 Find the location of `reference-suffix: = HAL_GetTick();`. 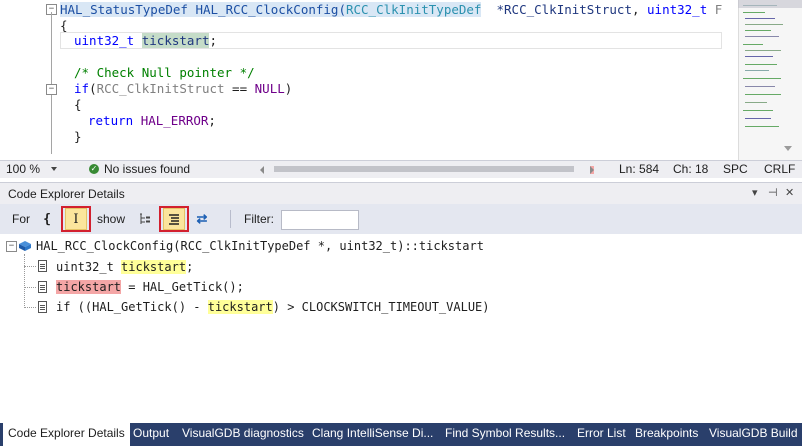

reference-suffix: = HAL_GetTick(); is located at coordinates (182, 287).